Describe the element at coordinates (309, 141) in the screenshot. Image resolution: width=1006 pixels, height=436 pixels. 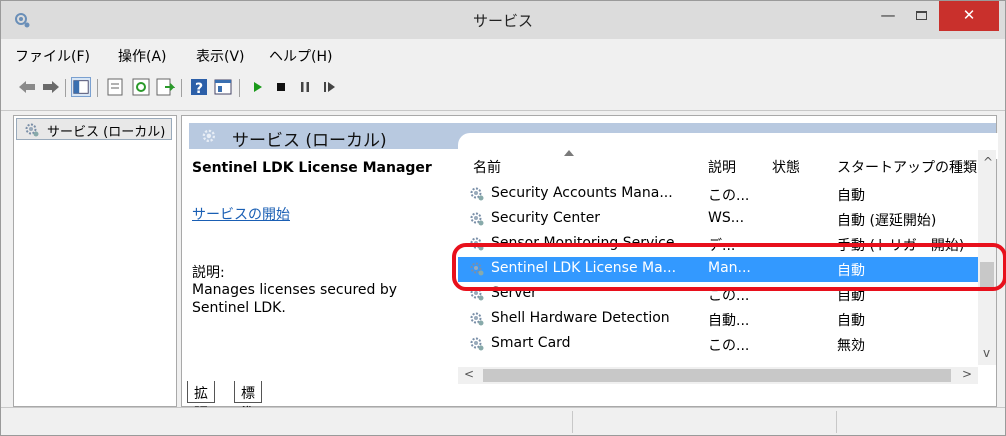
I see `pane-title: サービス (ローカル)` at that location.